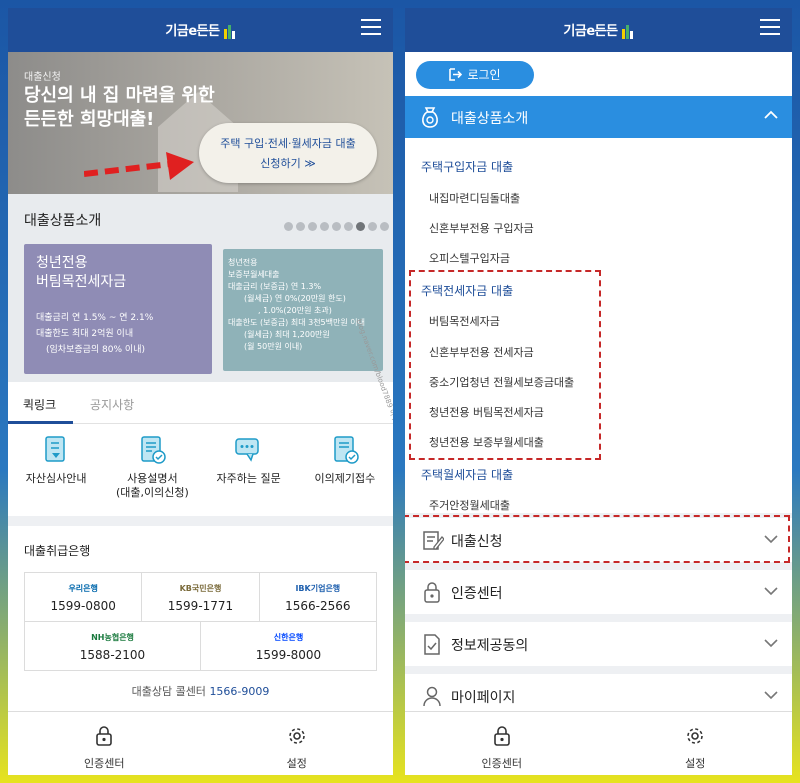  Describe the element at coordinates (63, 221) in the screenshot. I see `section-title: 대출상품소개` at that location.